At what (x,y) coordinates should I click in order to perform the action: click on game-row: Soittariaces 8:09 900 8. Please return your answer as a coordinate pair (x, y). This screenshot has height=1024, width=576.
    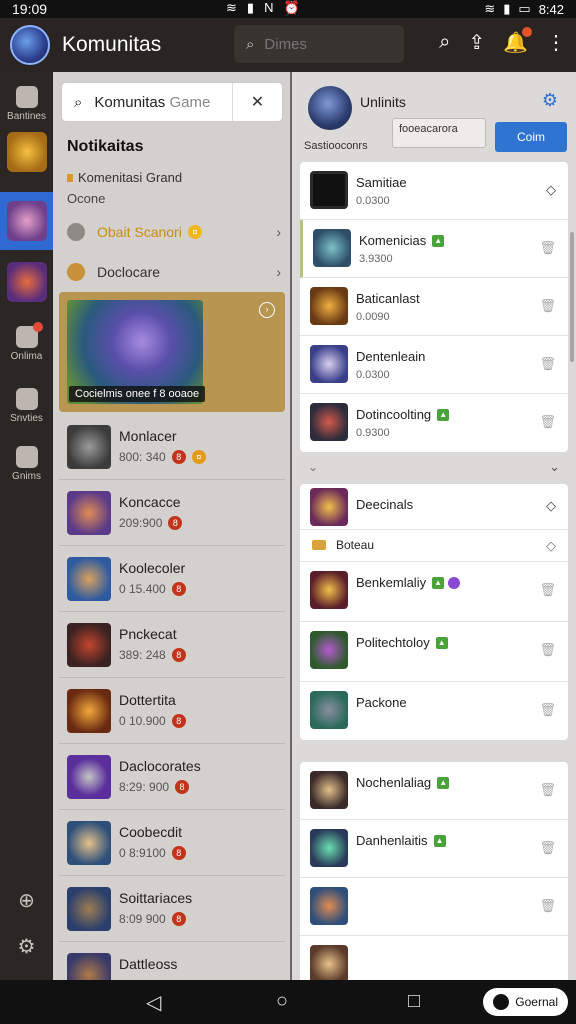
    Looking at the image, I should click on (172, 909).